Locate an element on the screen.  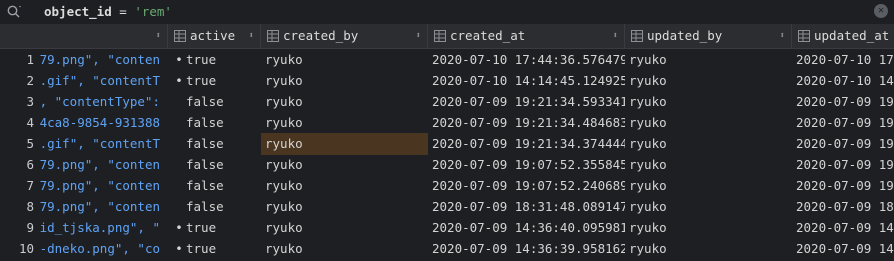
column-header-updated-at: updated_at is located at coordinates (843, 36).